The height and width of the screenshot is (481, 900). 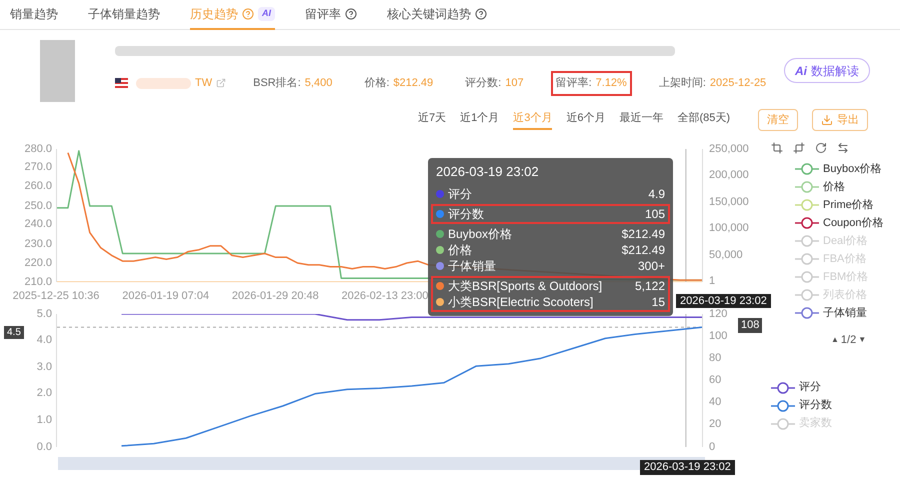 What do you see at coordinates (715, 403) in the screenshot?
I see `axis-tick-label: 40` at bounding box center [715, 403].